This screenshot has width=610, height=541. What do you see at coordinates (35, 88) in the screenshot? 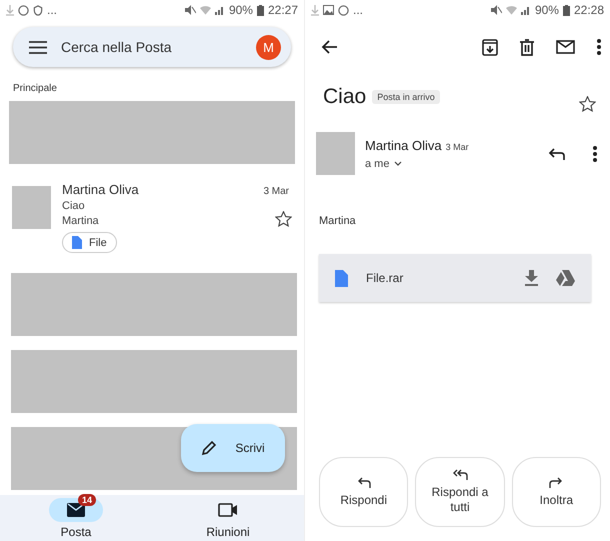
I see `section-label: Principale` at bounding box center [35, 88].